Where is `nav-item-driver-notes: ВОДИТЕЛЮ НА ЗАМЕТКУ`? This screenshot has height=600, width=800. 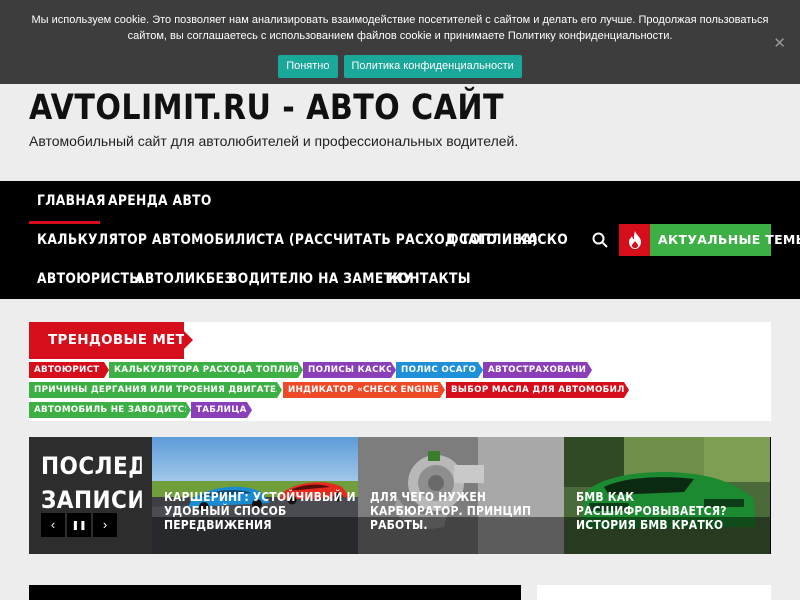
nav-item-driver-notes: ВОДИТЕЛЮ НА ЗАМЕТКУ is located at coordinates (320, 279).